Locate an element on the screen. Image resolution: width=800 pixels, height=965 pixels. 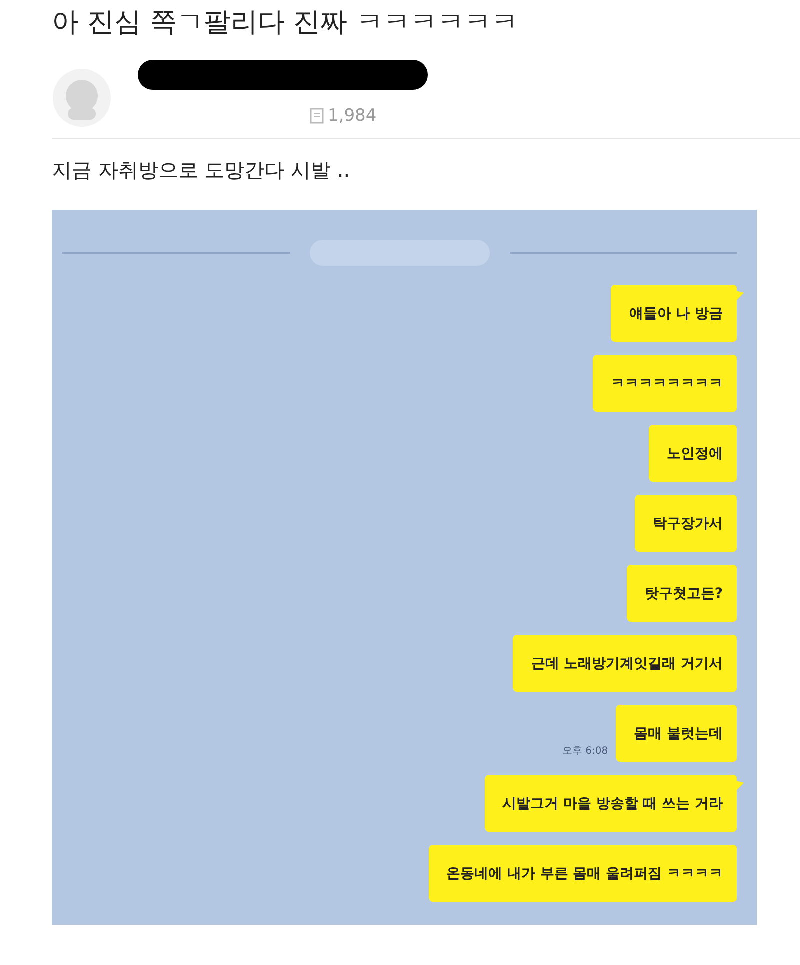
message-bubble: 얘들아 나 방금 is located at coordinates (674, 313).